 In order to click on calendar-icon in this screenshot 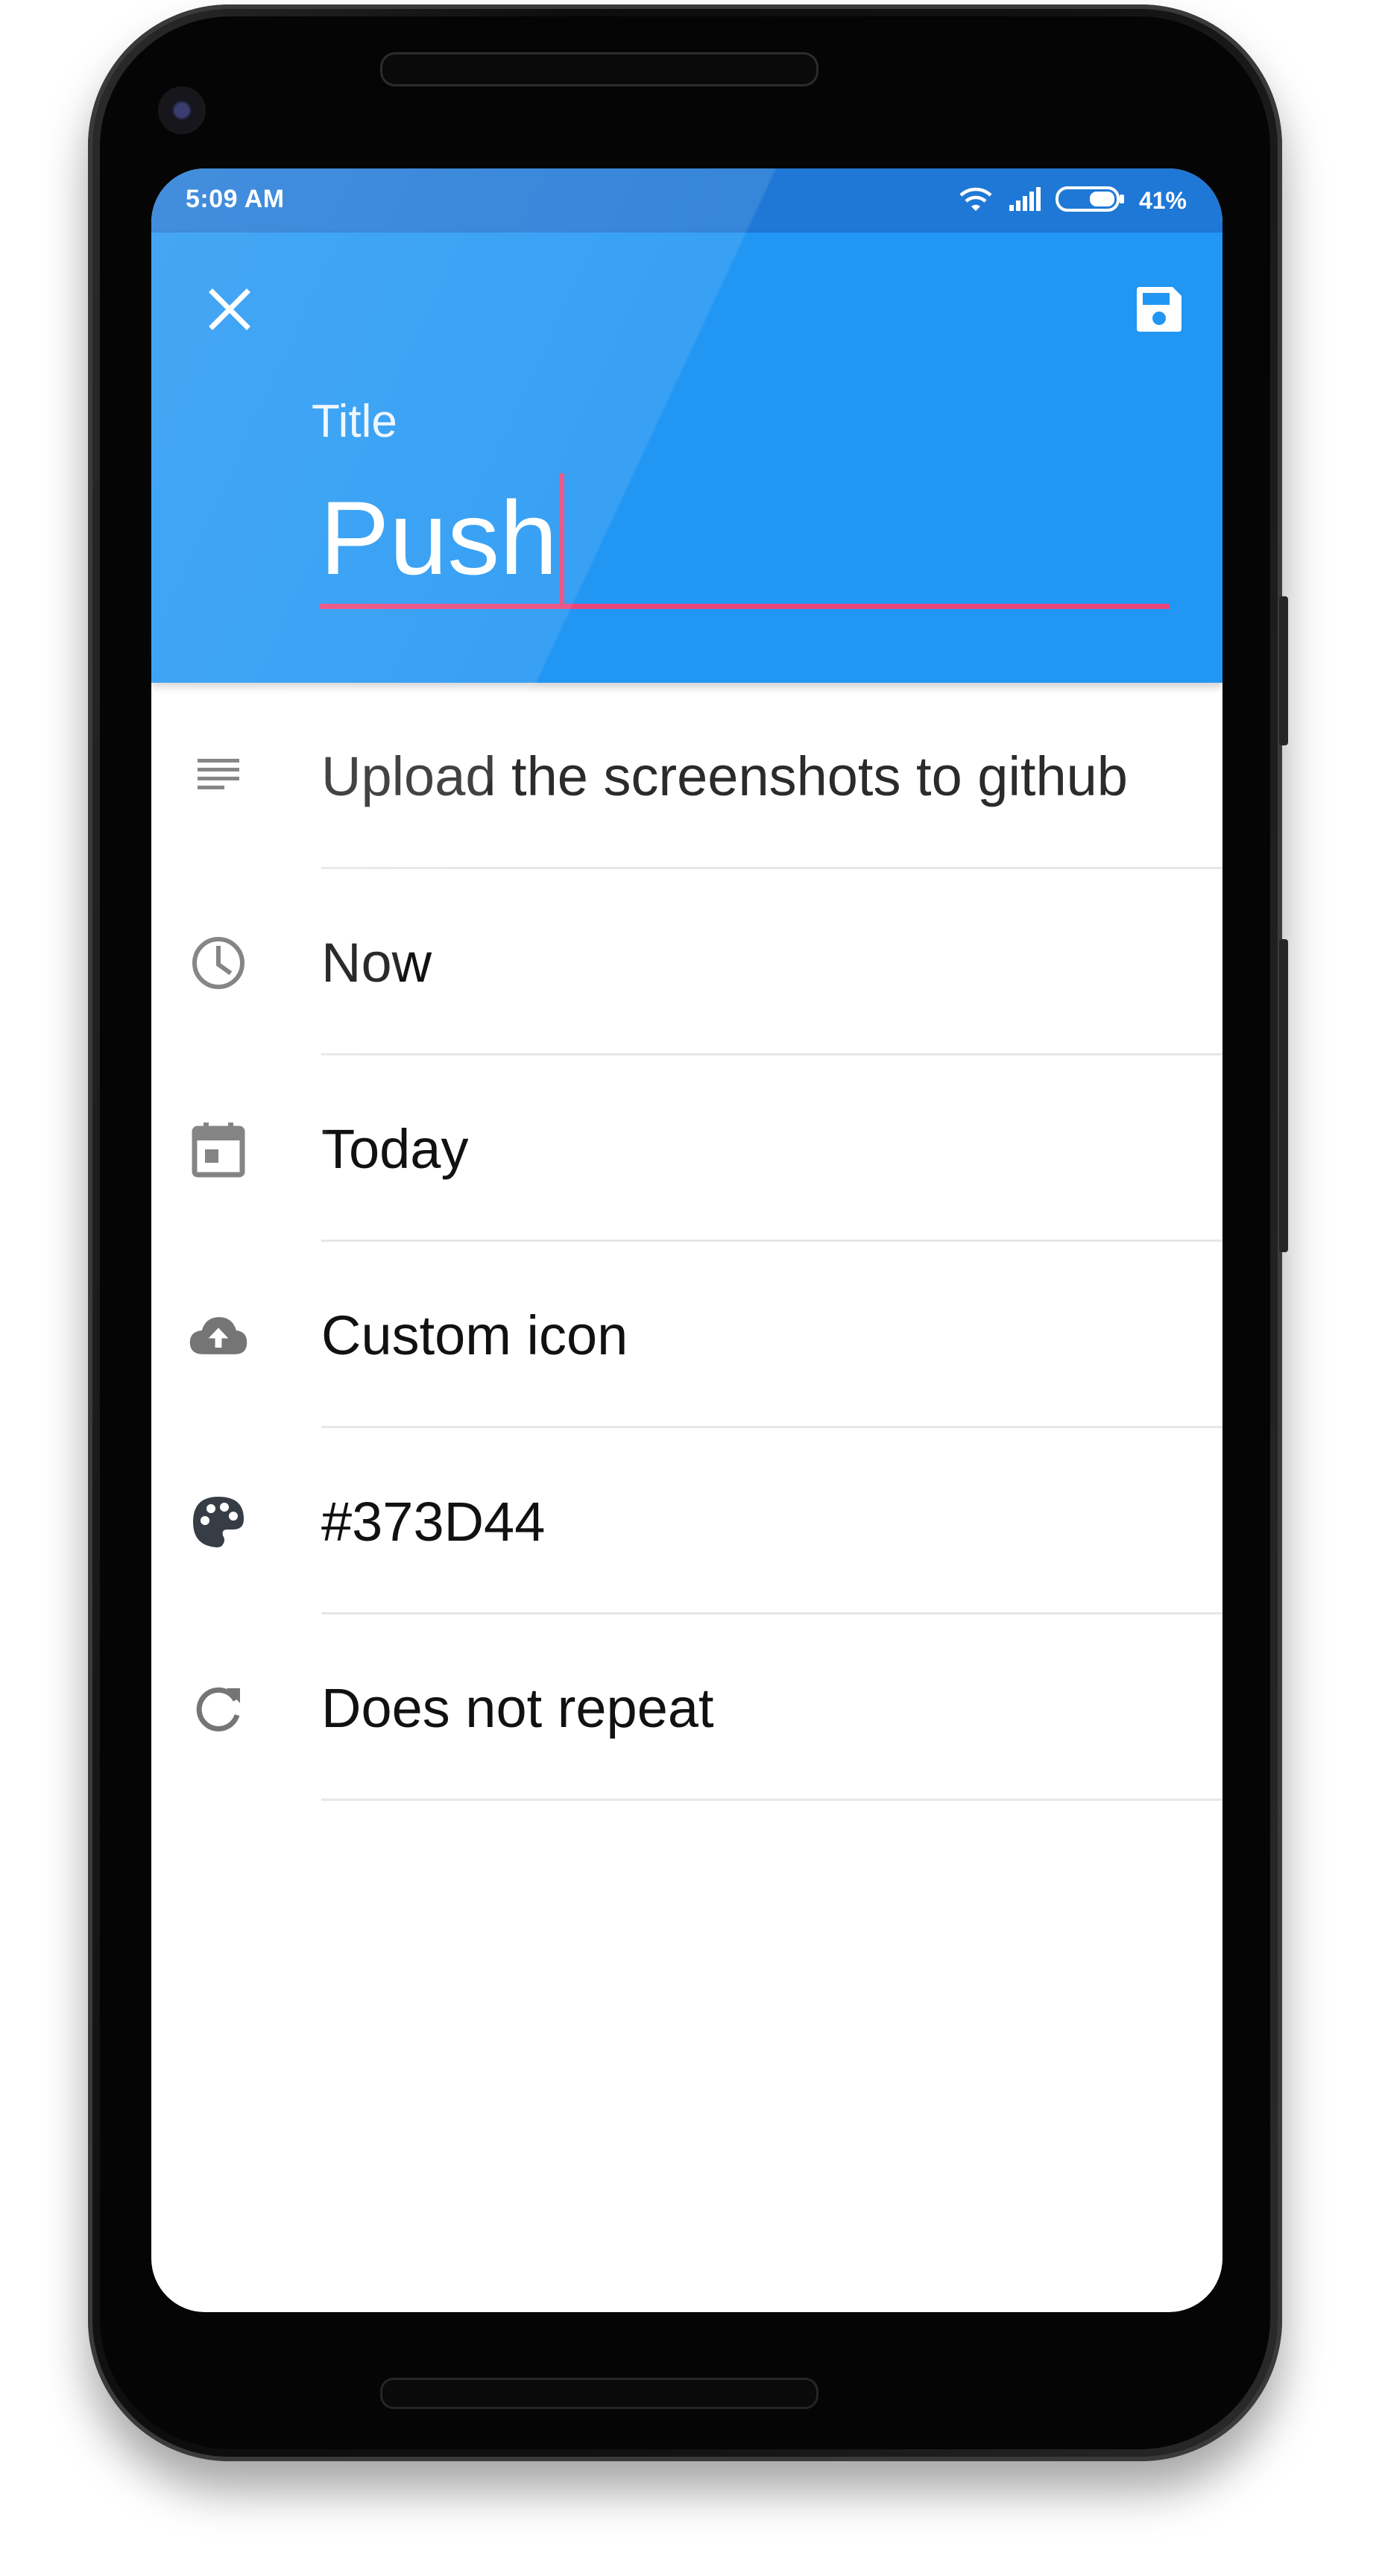, I will do `click(218, 1149)`.